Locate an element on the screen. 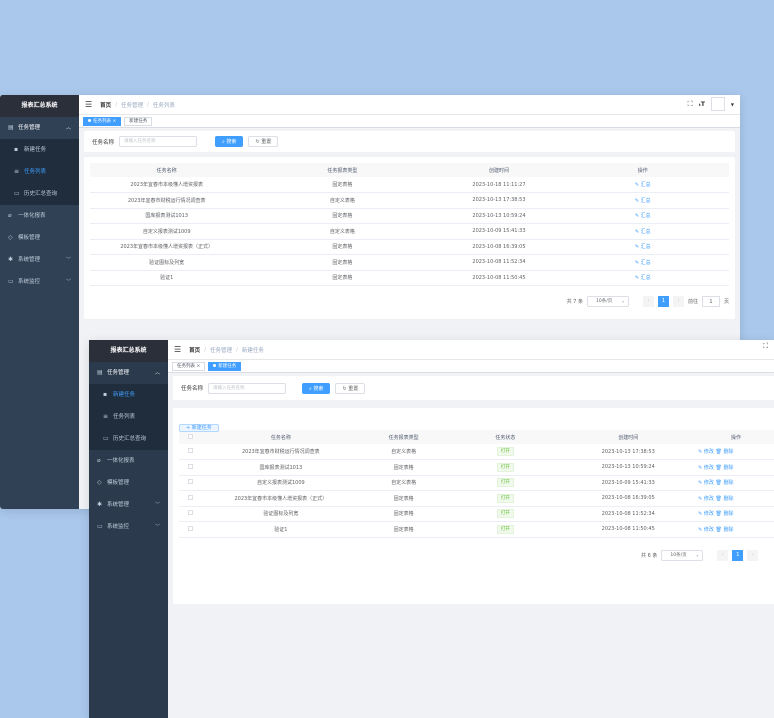 Image resolution: width=774 pixels, height=718 pixels. caret-down-icon: ▼ is located at coordinates (732, 104).